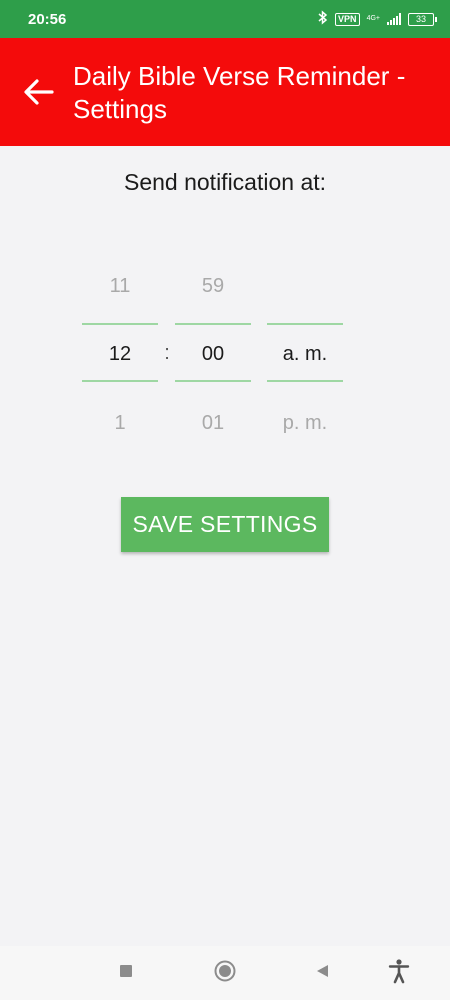 Image resolution: width=450 pixels, height=1000 pixels. Describe the element at coordinates (305, 381) in the screenshot. I see `period-divider-bottom` at that location.